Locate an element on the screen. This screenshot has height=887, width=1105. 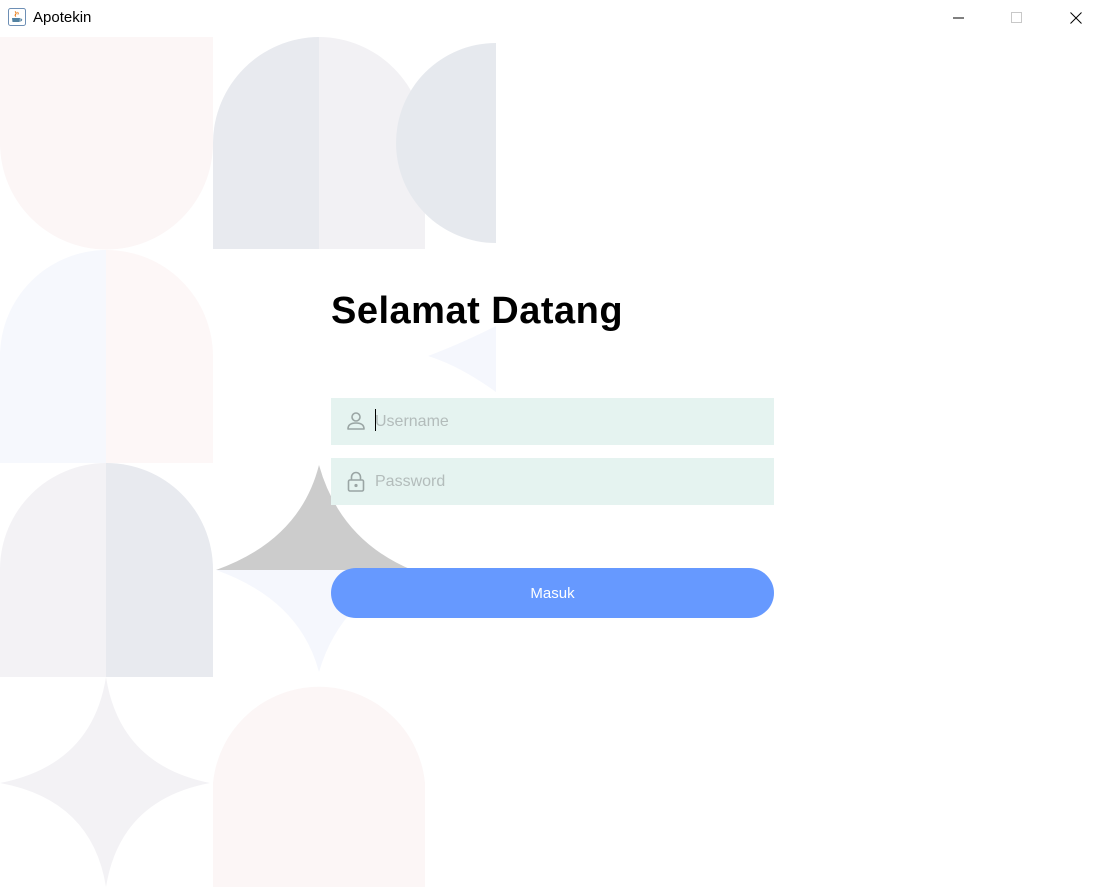
username-field is located at coordinates (552, 421).